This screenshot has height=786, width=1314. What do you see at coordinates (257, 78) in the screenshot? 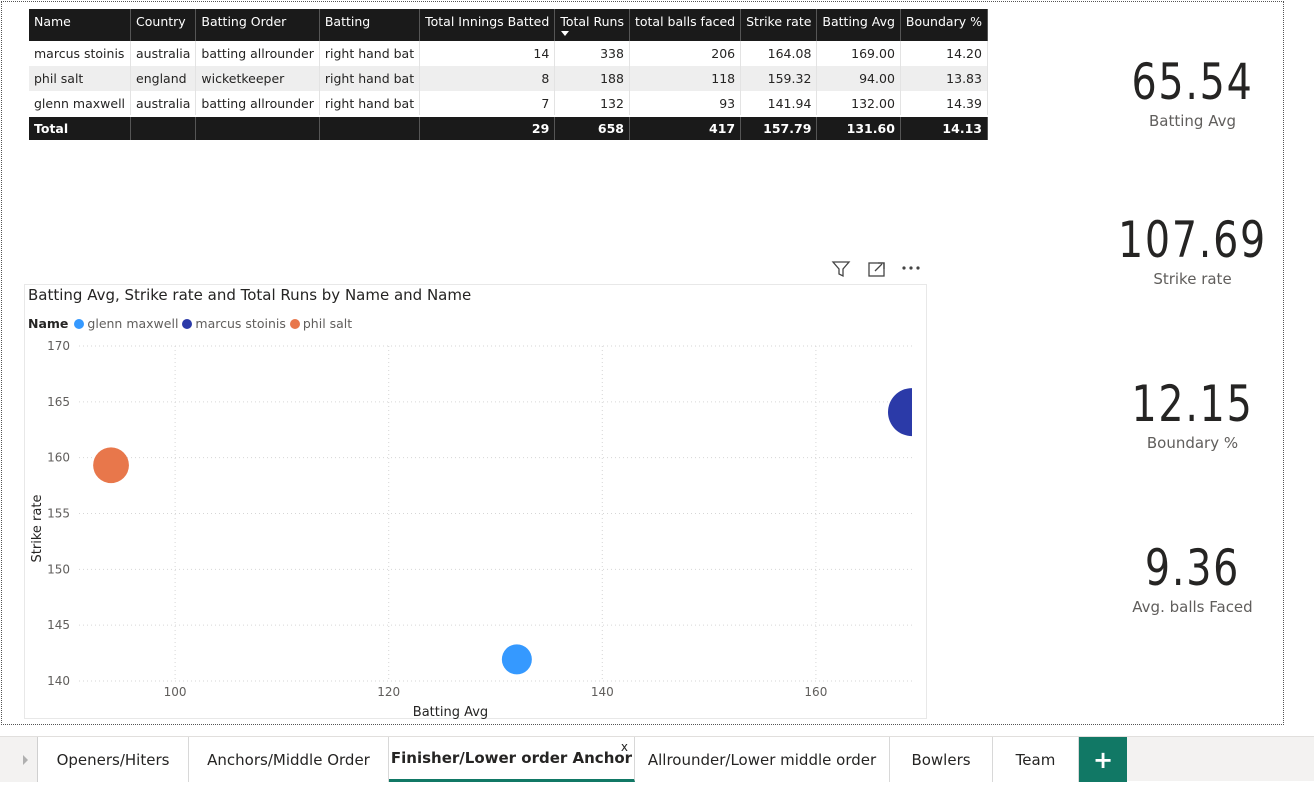
I see `cell-batting-order: wicketkeeper` at bounding box center [257, 78].